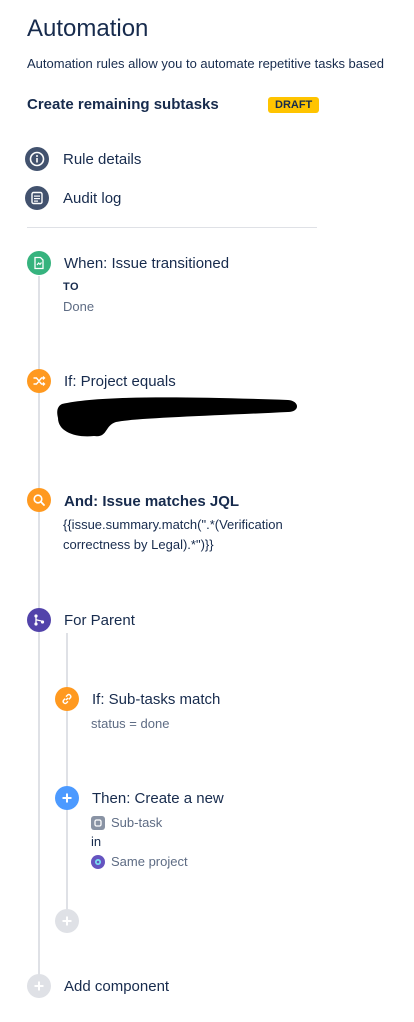  I want to click on link-icon, so click(67, 699).